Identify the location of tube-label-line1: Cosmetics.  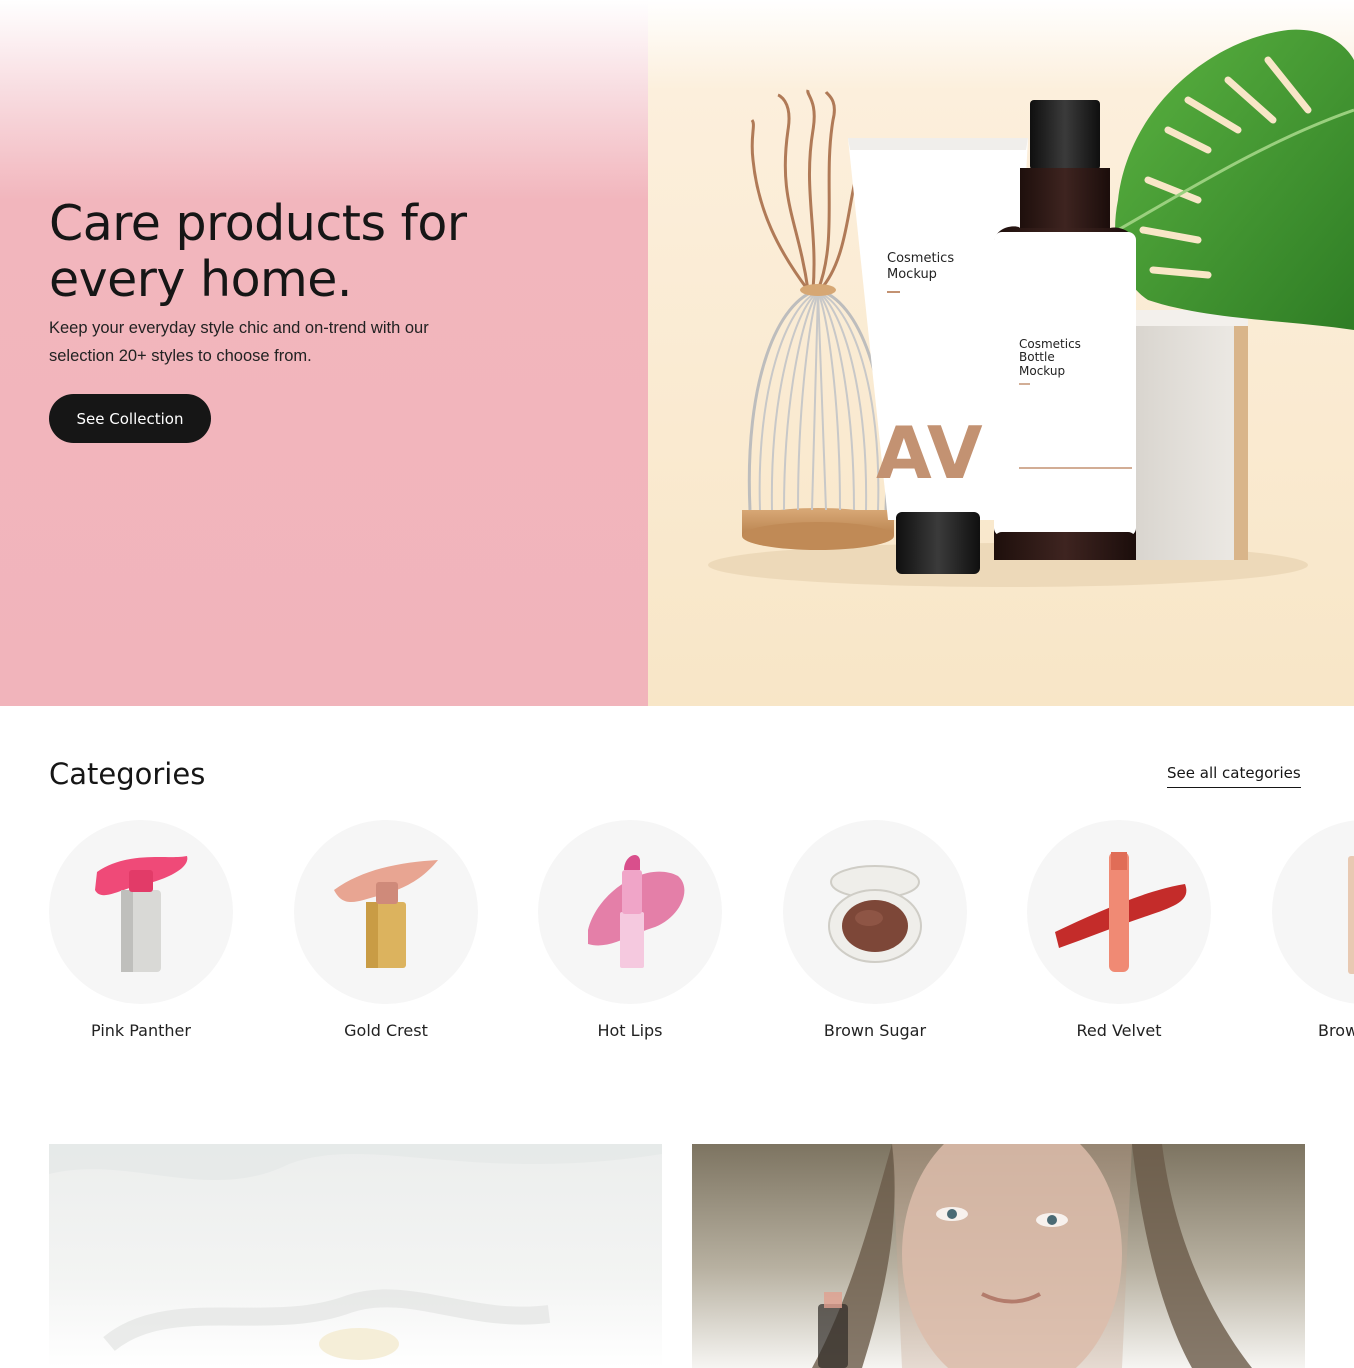
(920, 258).